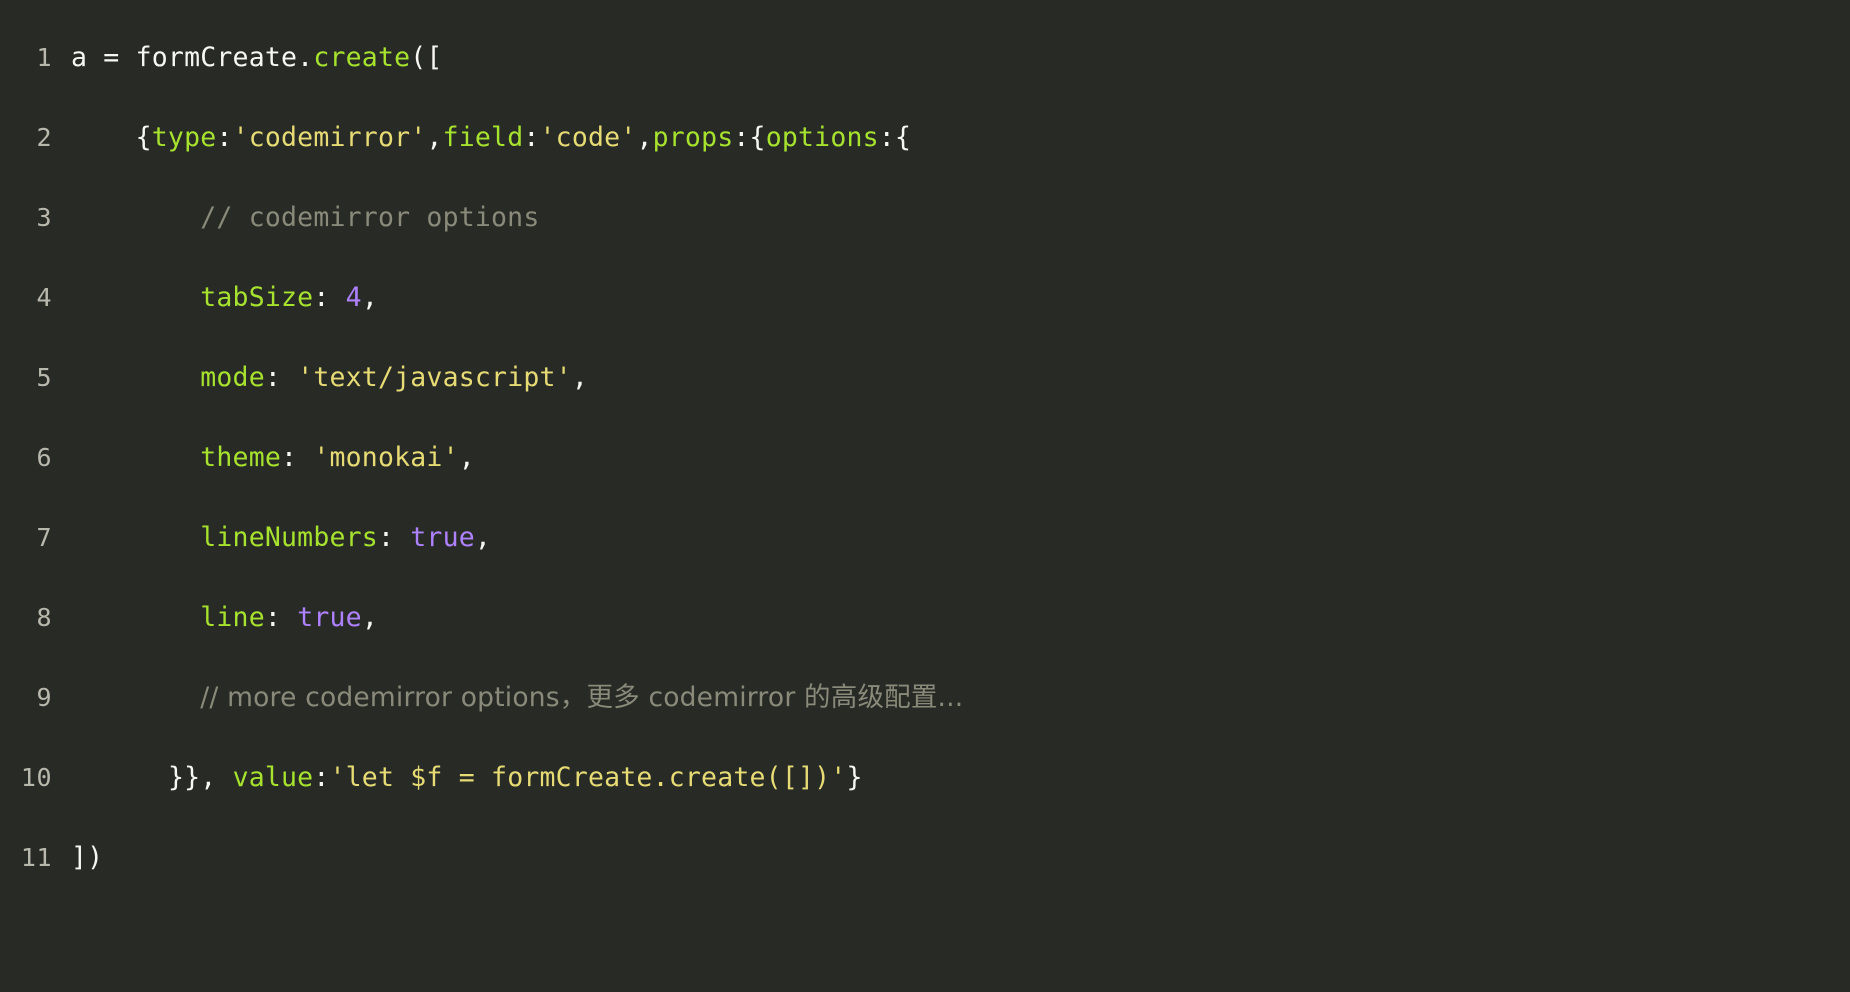  What do you see at coordinates (44, 297) in the screenshot?
I see `line-number: 4` at bounding box center [44, 297].